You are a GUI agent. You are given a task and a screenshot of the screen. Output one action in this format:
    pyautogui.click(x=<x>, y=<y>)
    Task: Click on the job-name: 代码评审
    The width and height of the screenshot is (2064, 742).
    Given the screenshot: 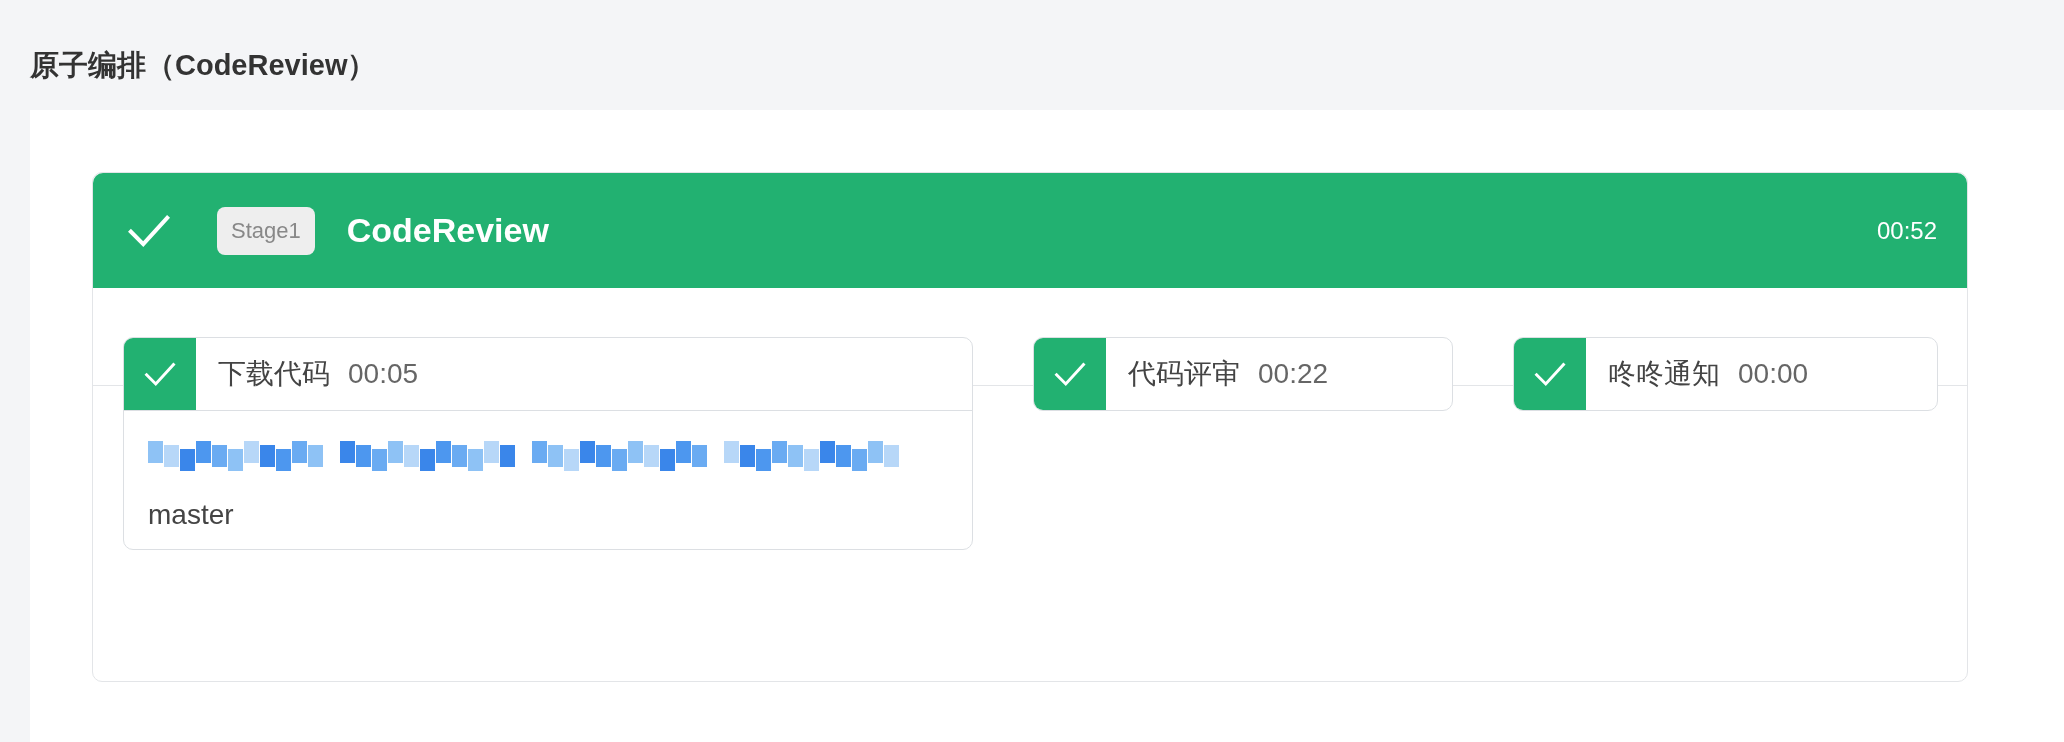 What is the action you would take?
    pyautogui.click(x=1184, y=374)
    